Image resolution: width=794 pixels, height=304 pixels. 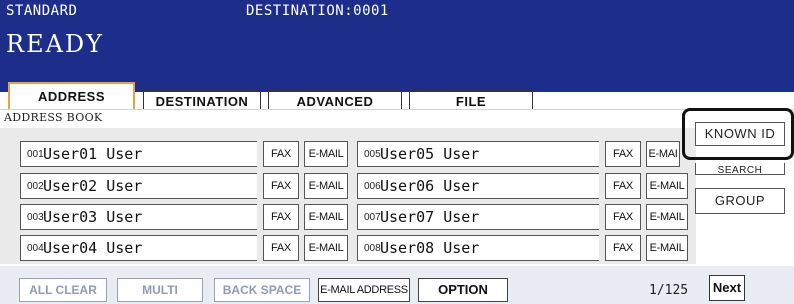 I want to click on tab-file-label: FILE, so click(x=471, y=101).